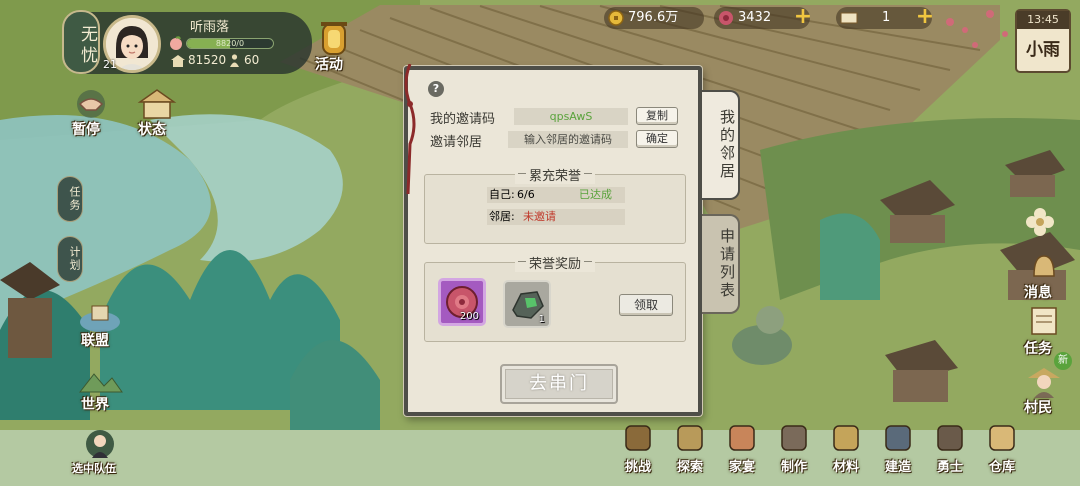 The height and width of the screenshot is (486, 1080). I want to click on plan-tag: 计划, so click(70, 259).